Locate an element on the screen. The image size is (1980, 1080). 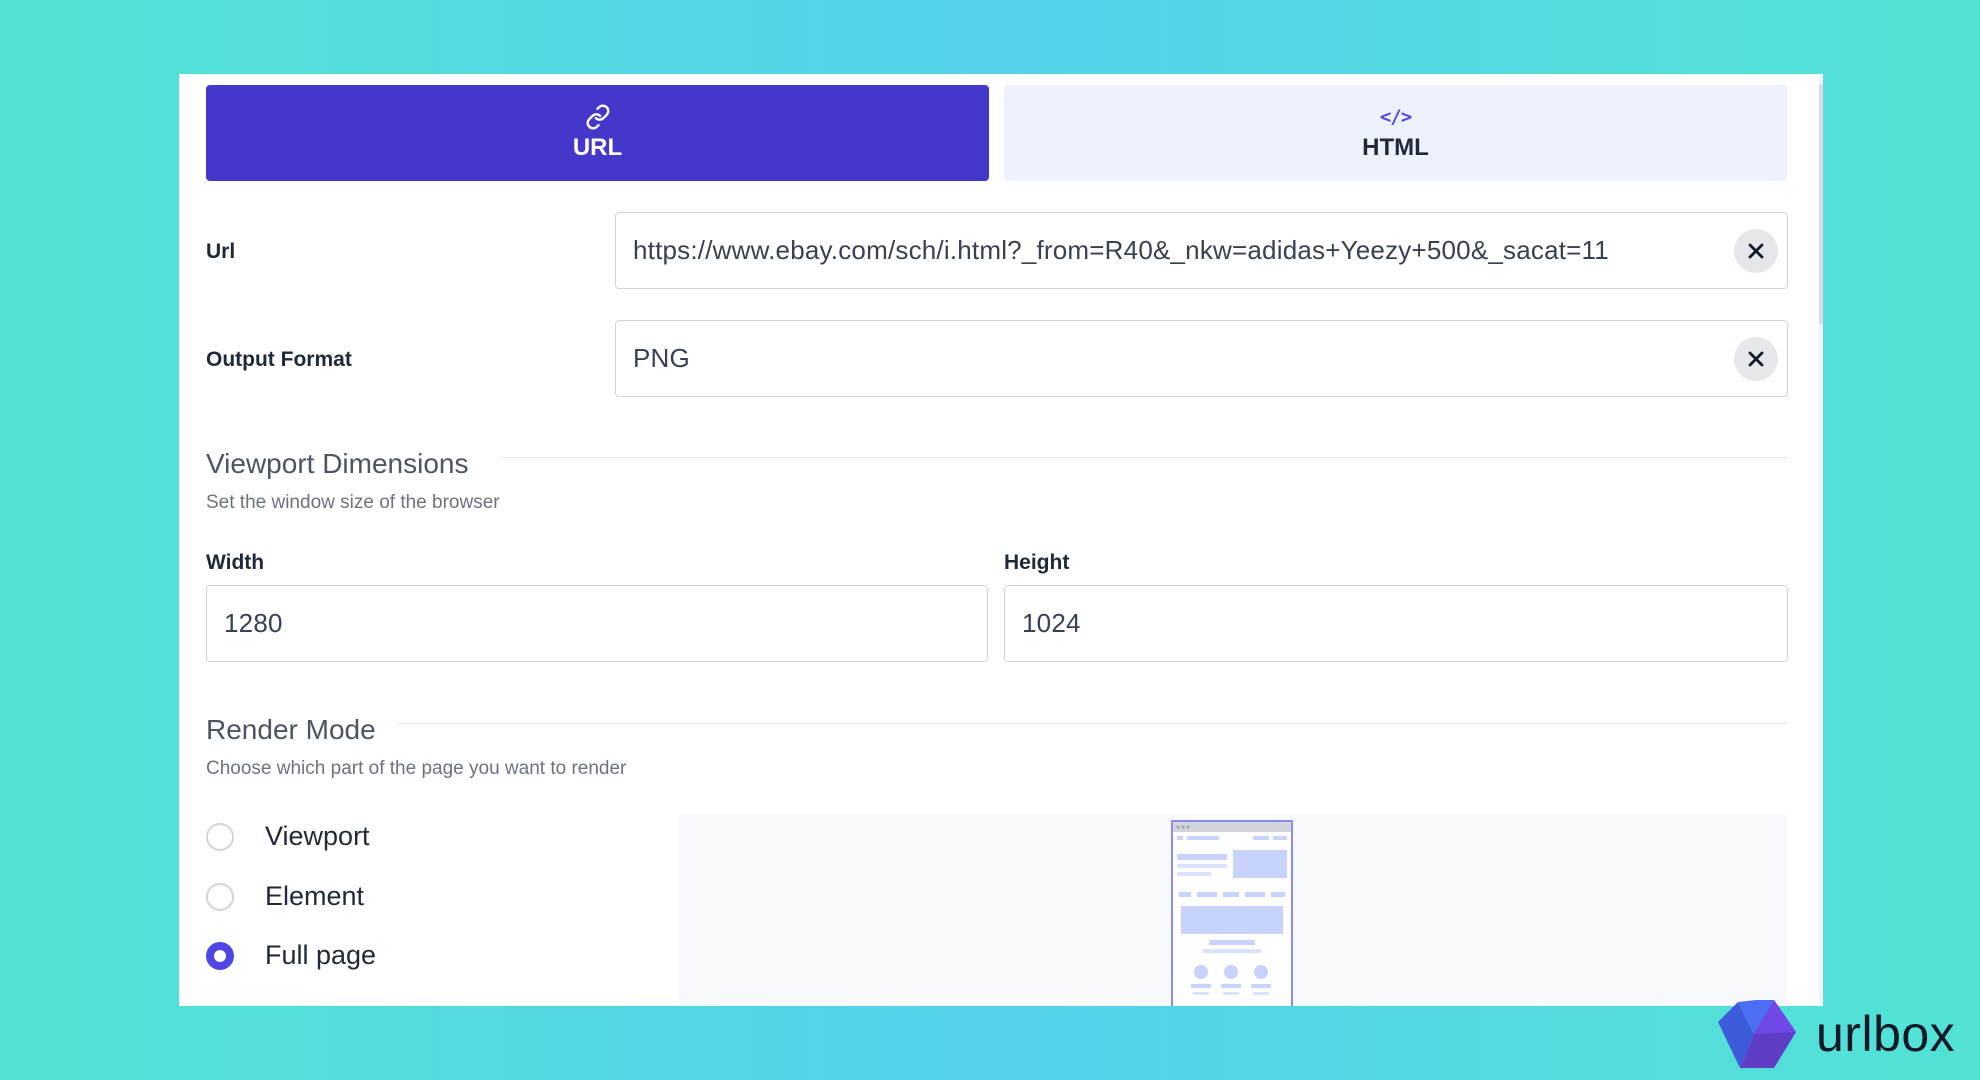
viewport-section-title: Viewport Dimensions is located at coordinates (337, 463).